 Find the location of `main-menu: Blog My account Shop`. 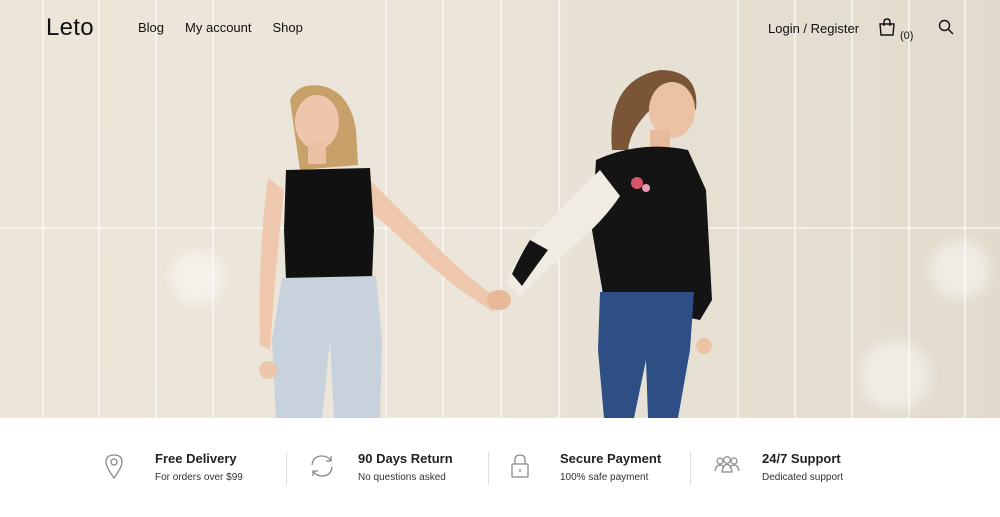

main-menu: Blog My account Shop is located at coordinates (220, 27).